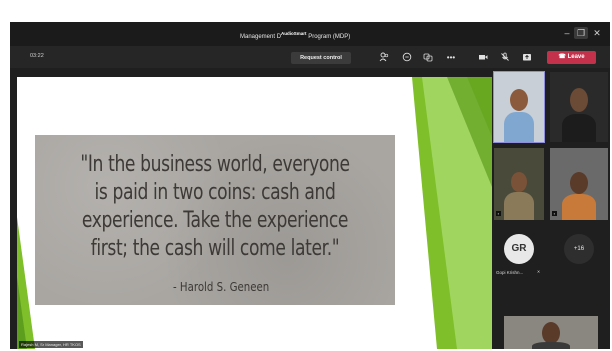 The image size is (612, 351). I want to click on close-icon: ✕, so click(597, 33).